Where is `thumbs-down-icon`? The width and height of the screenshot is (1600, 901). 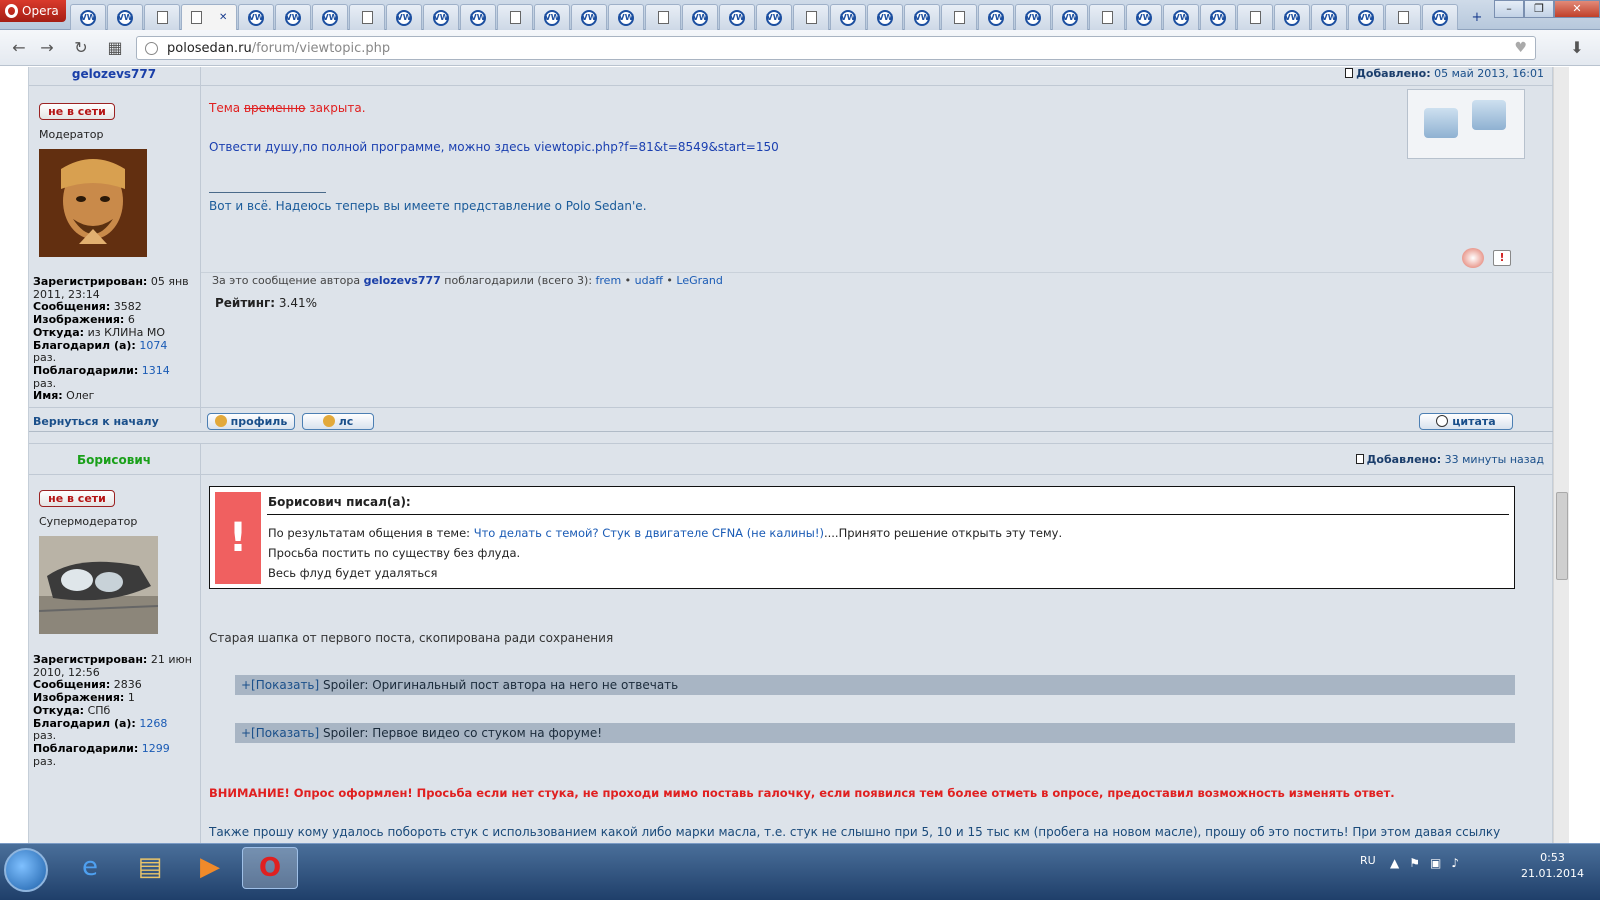 thumbs-down-icon is located at coordinates (1489, 115).